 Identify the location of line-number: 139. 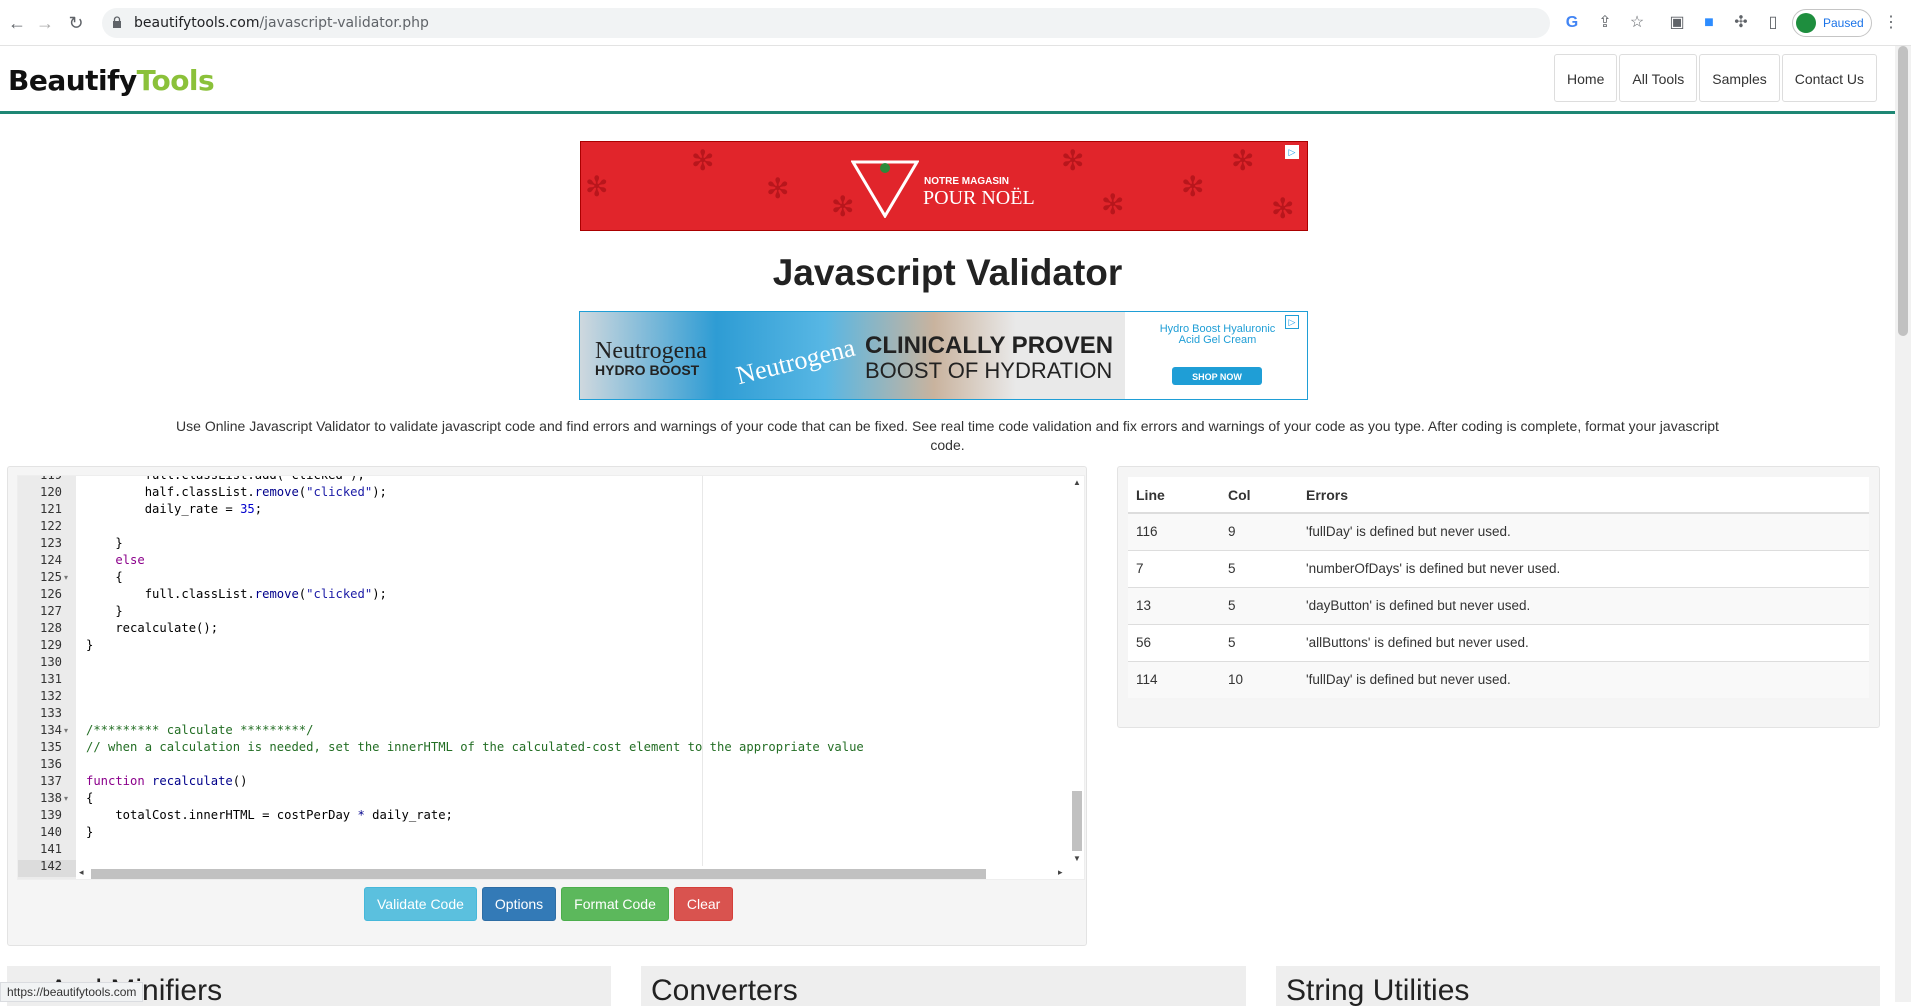
(50, 815).